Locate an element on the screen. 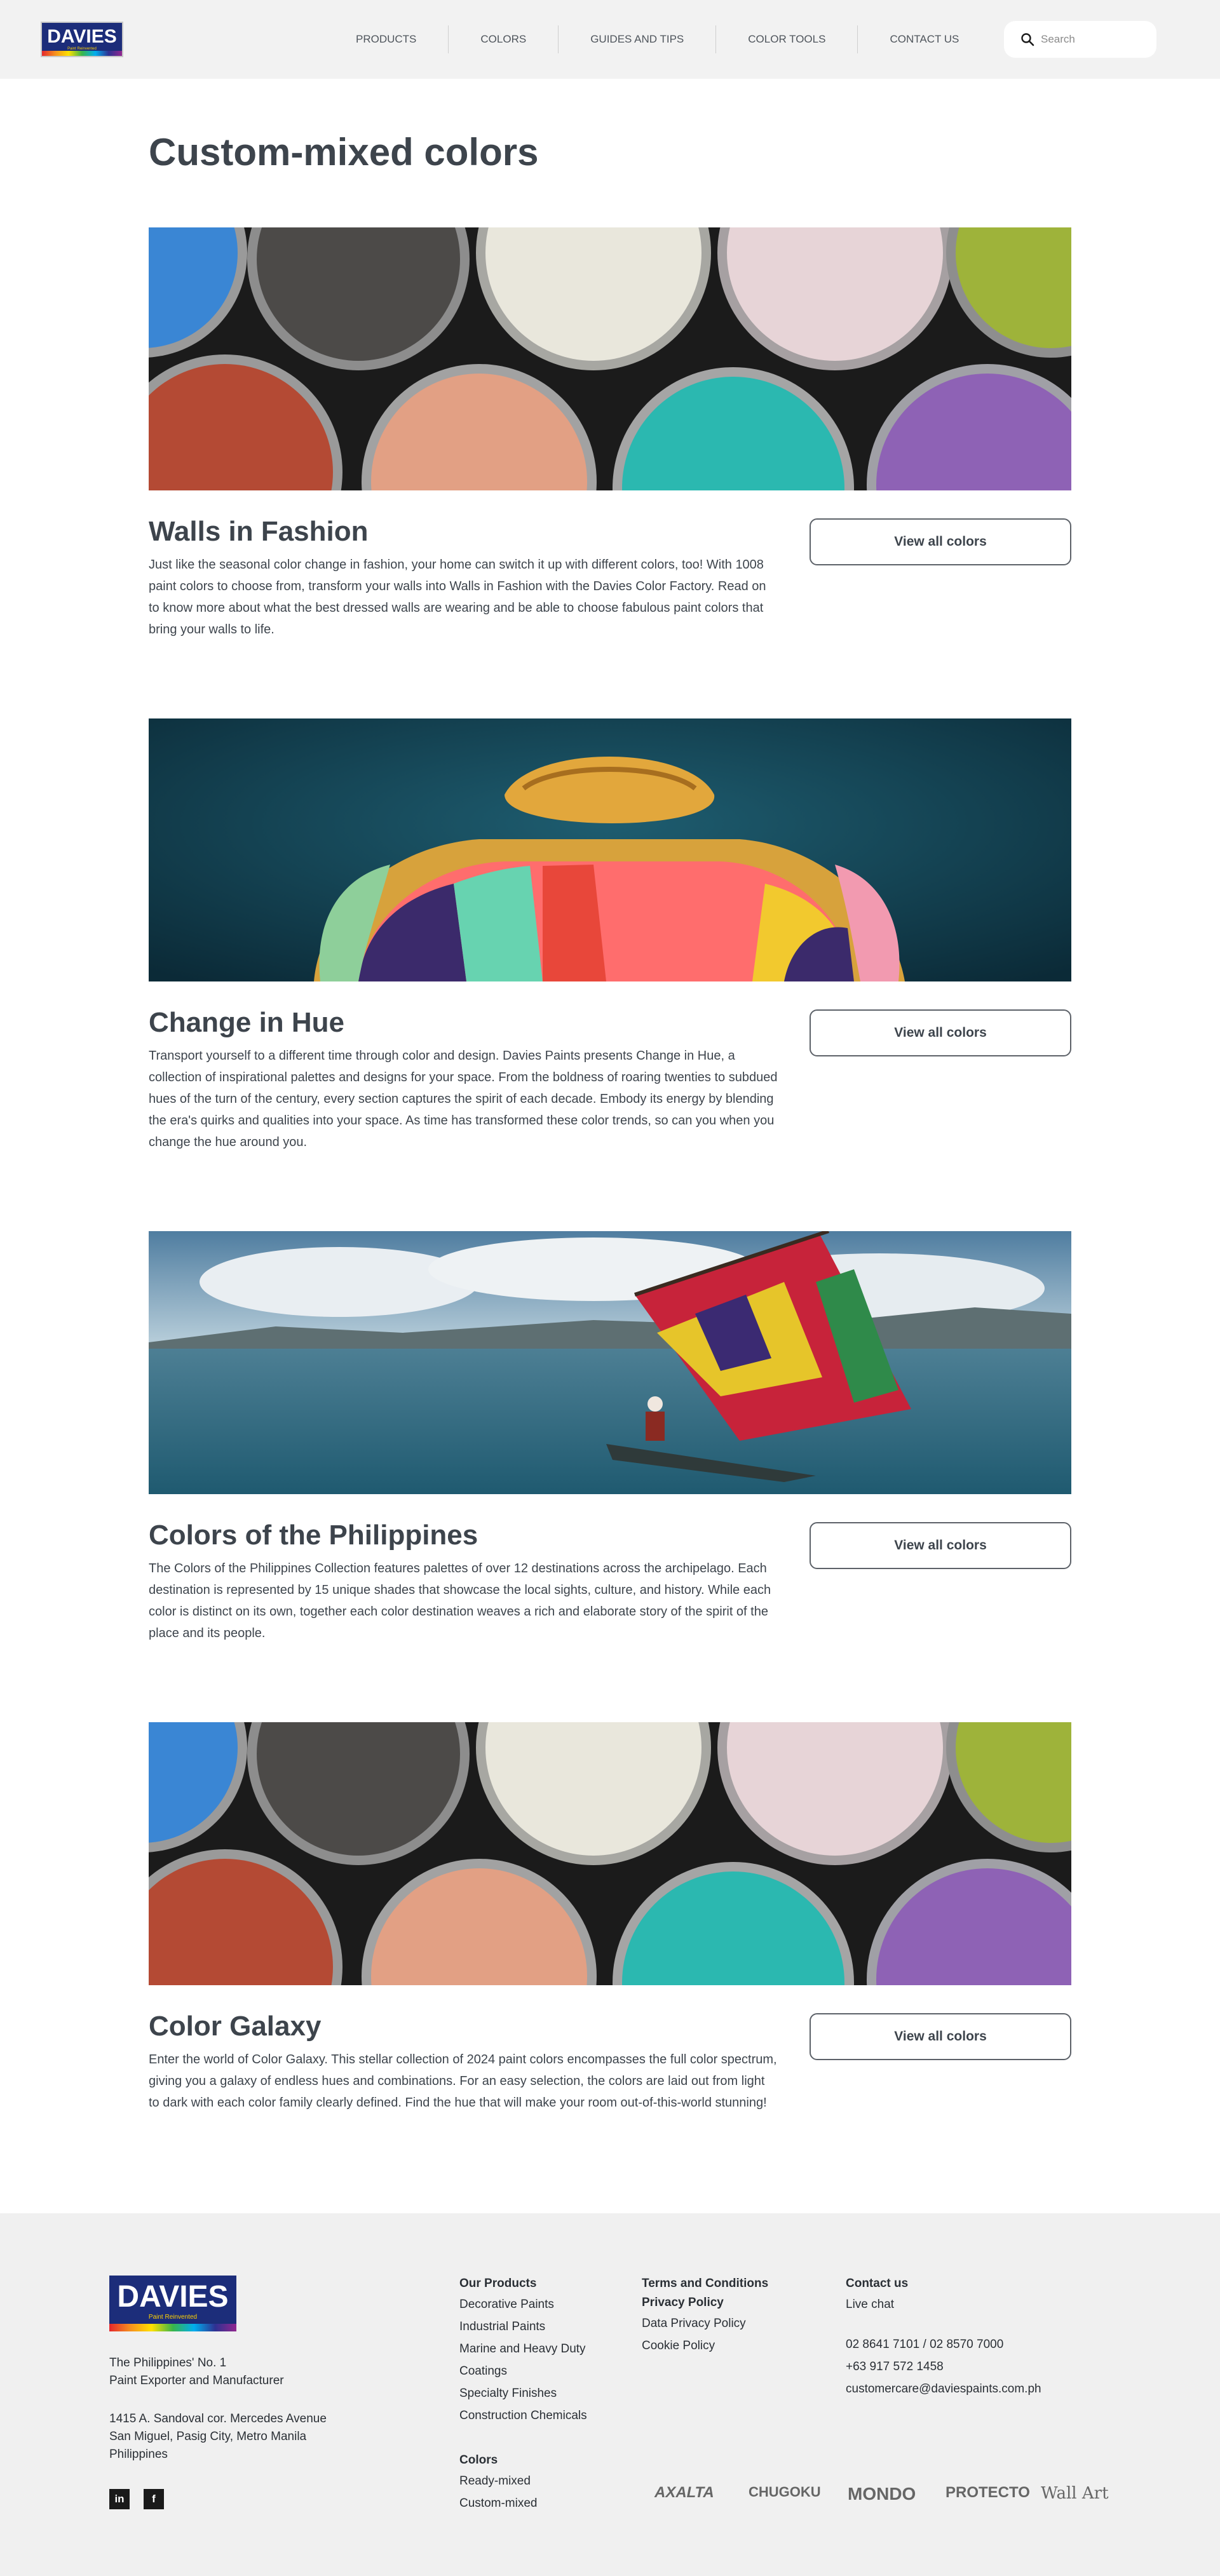  search-input is located at coordinates (1095, 39).